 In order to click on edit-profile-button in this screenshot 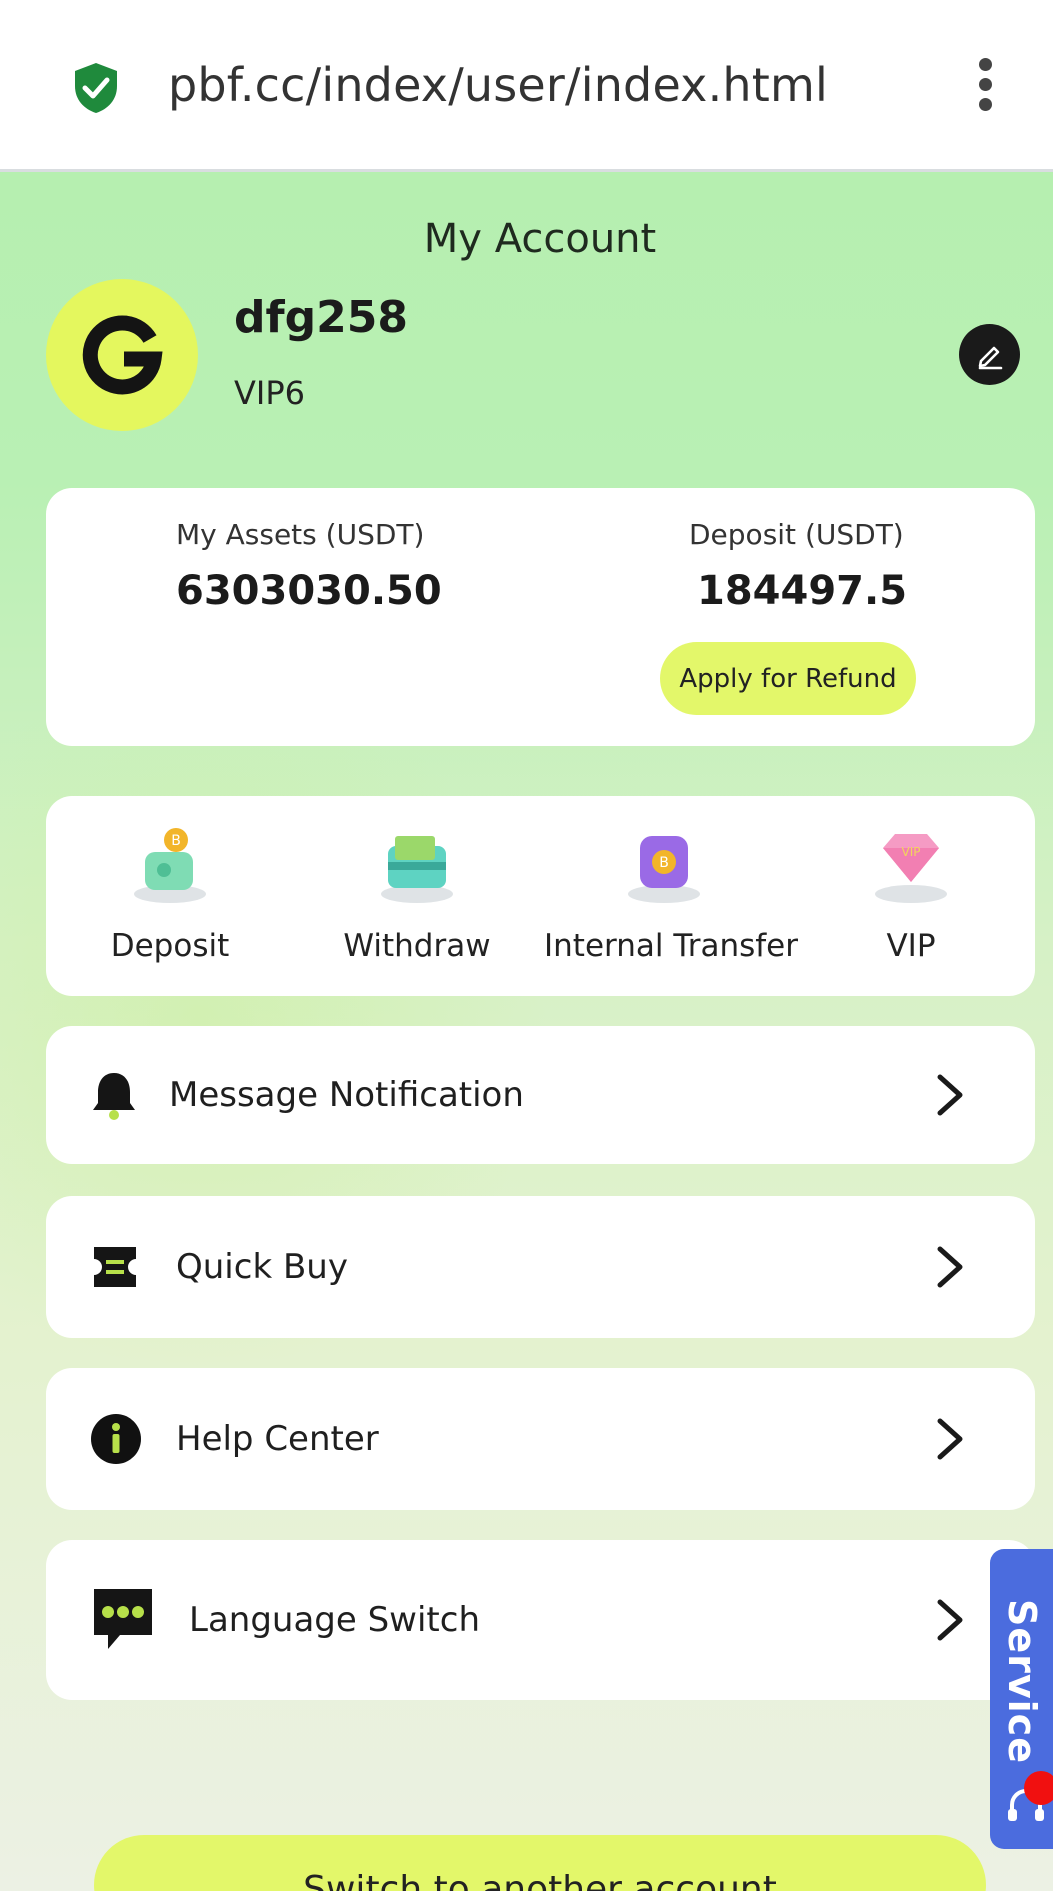, I will do `click(989, 354)`.